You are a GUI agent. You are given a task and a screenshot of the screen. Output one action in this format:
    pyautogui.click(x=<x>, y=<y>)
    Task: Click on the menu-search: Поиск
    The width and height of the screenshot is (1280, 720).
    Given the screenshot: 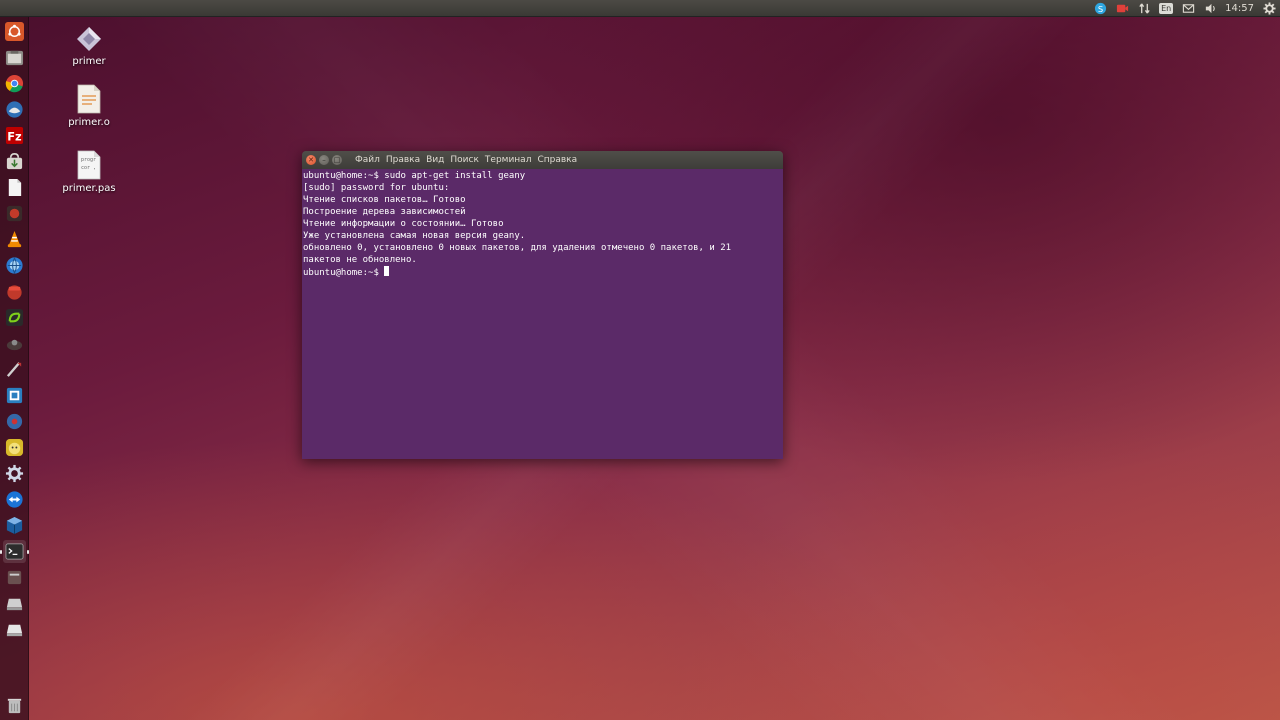 What is the action you would take?
    pyautogui.click(x=464, y=160)
    